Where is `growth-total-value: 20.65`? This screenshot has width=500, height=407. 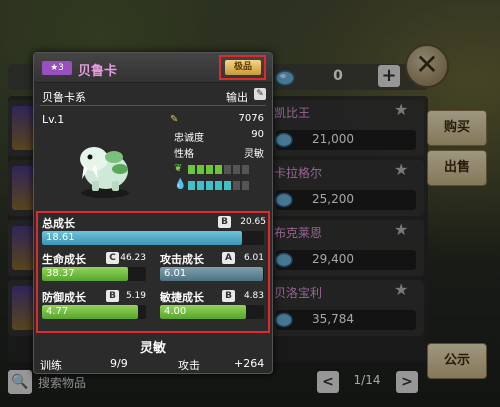 growth-total-value: 20.65 is located at coordinates (253, 222).